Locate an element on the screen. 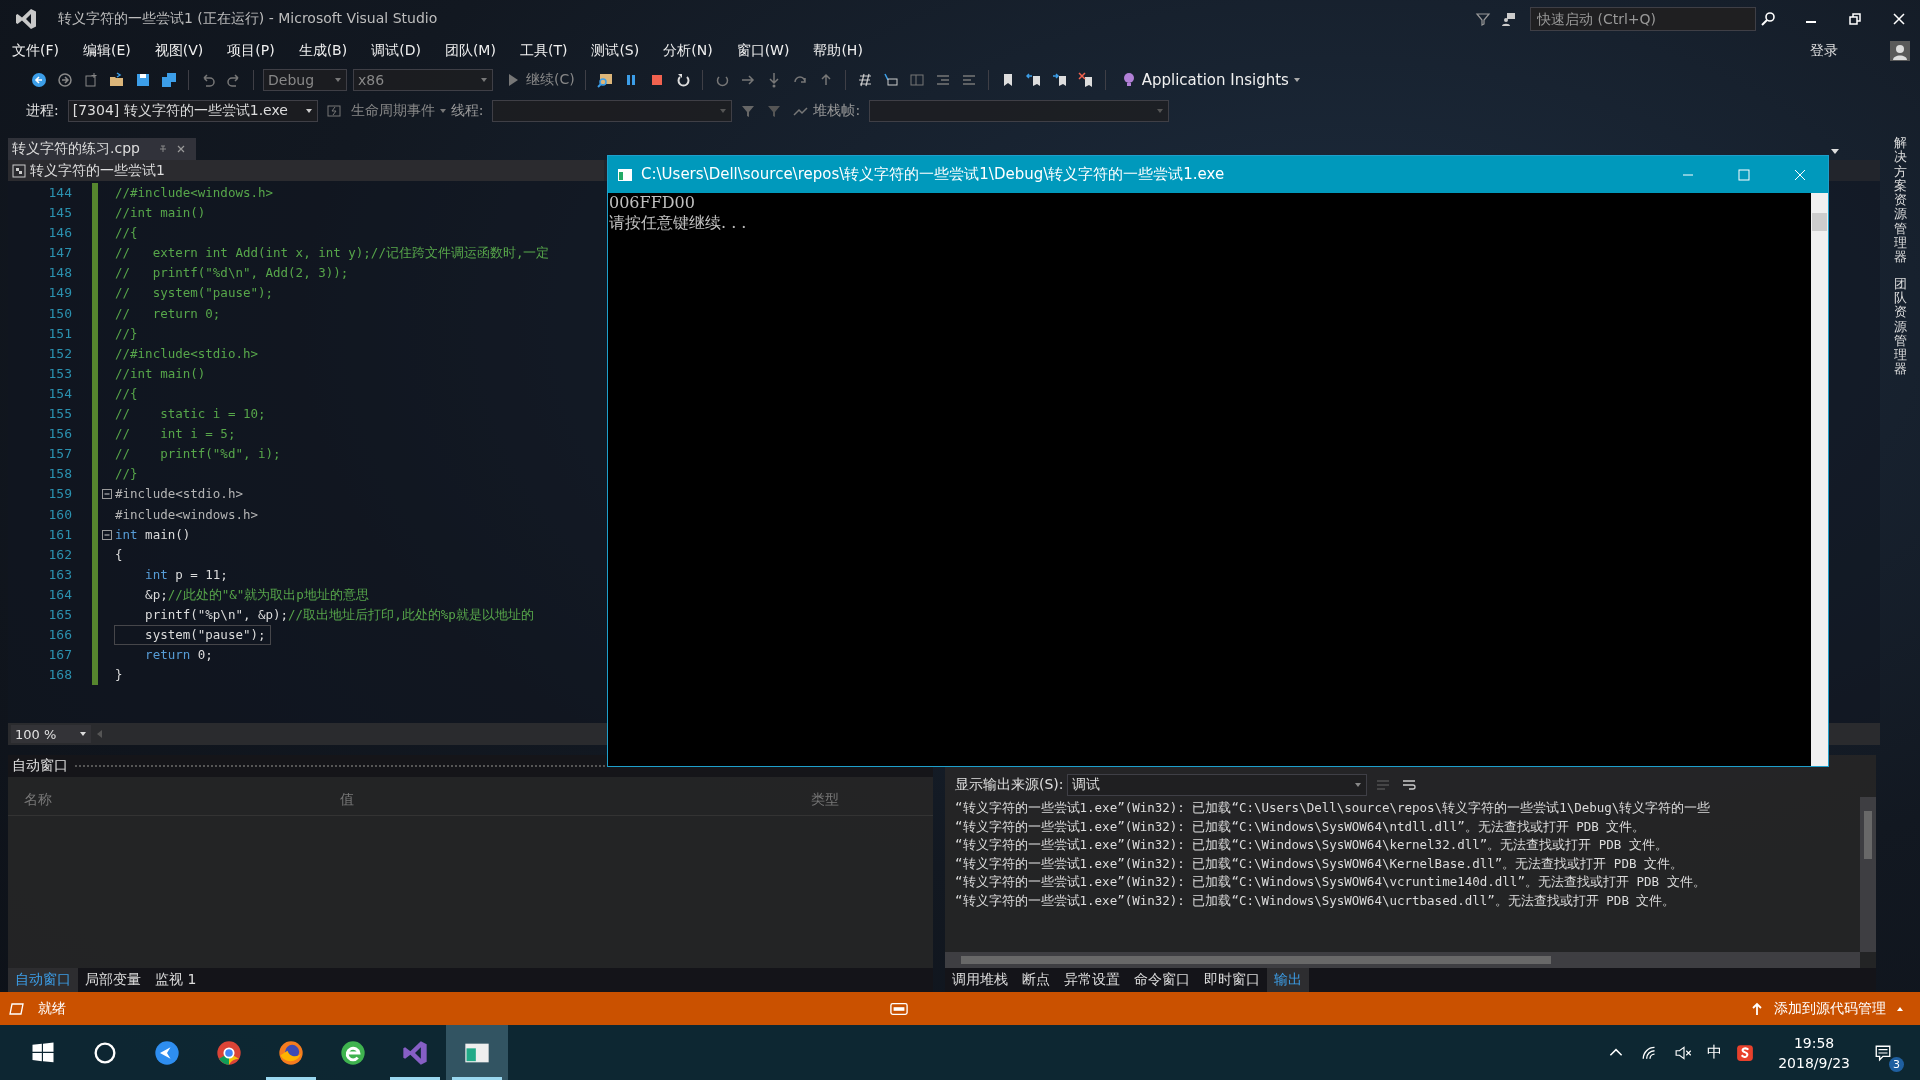  panel-tab: 监视 1 is located at coordinates (176, 980).